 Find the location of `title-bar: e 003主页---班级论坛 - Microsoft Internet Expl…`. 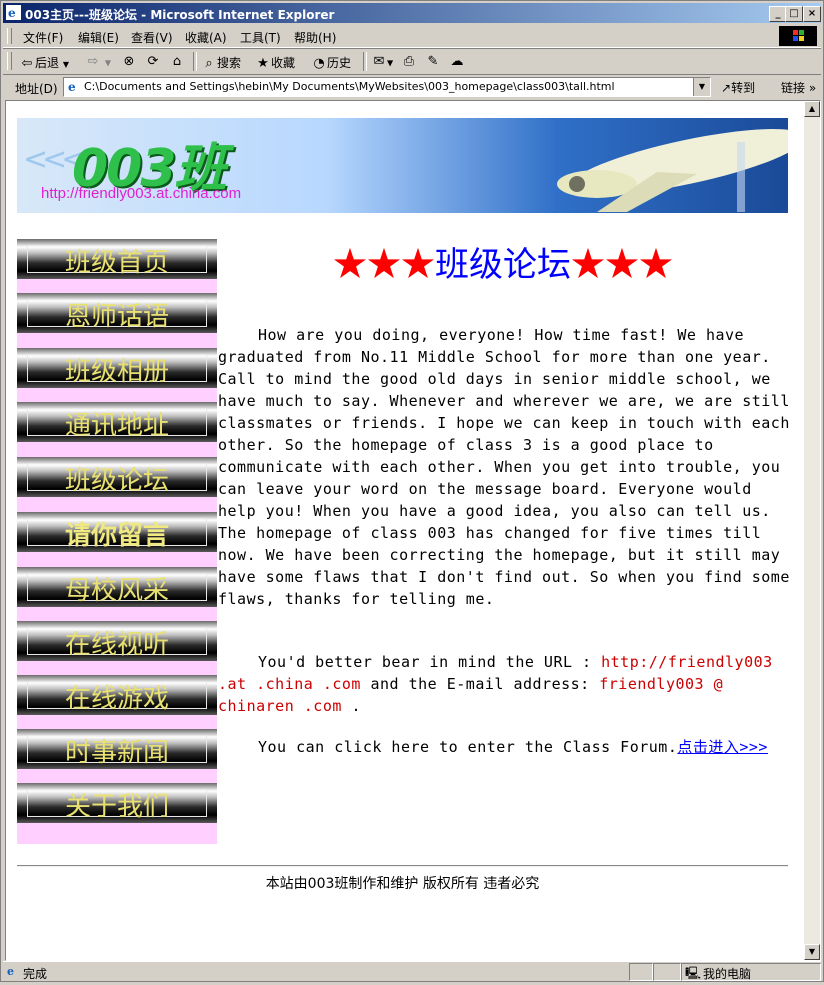

title-bar: e 003主页---班级论坛 - Microsoft Internet Expl… is located at coordinates (412, 13).